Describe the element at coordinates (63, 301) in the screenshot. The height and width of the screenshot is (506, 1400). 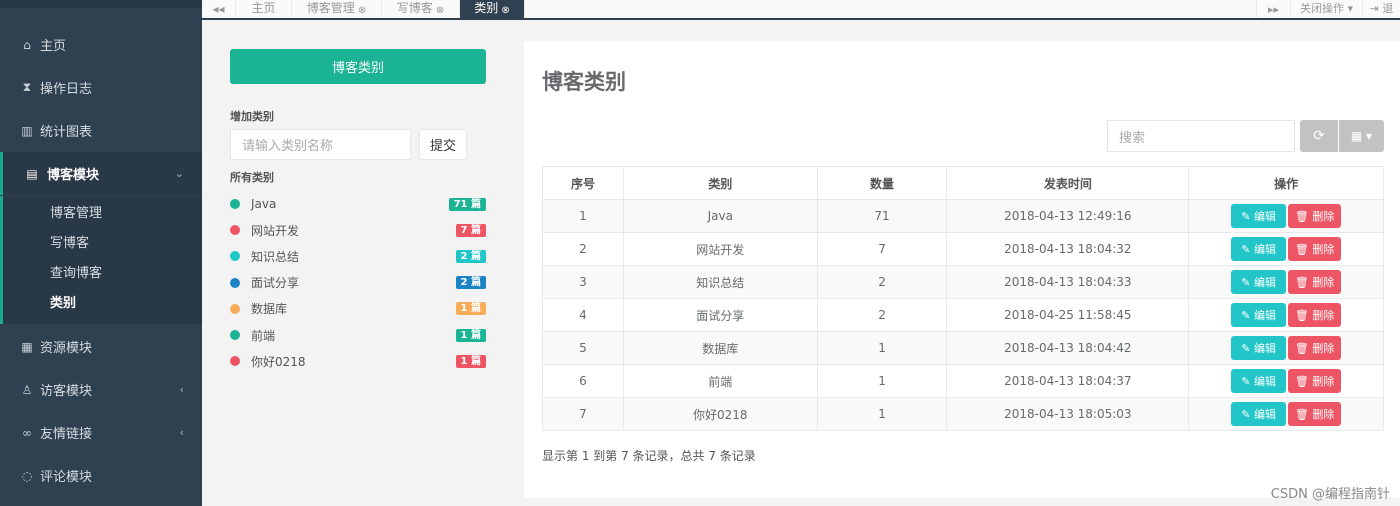
I see `submenu-category: 类别` at that location.